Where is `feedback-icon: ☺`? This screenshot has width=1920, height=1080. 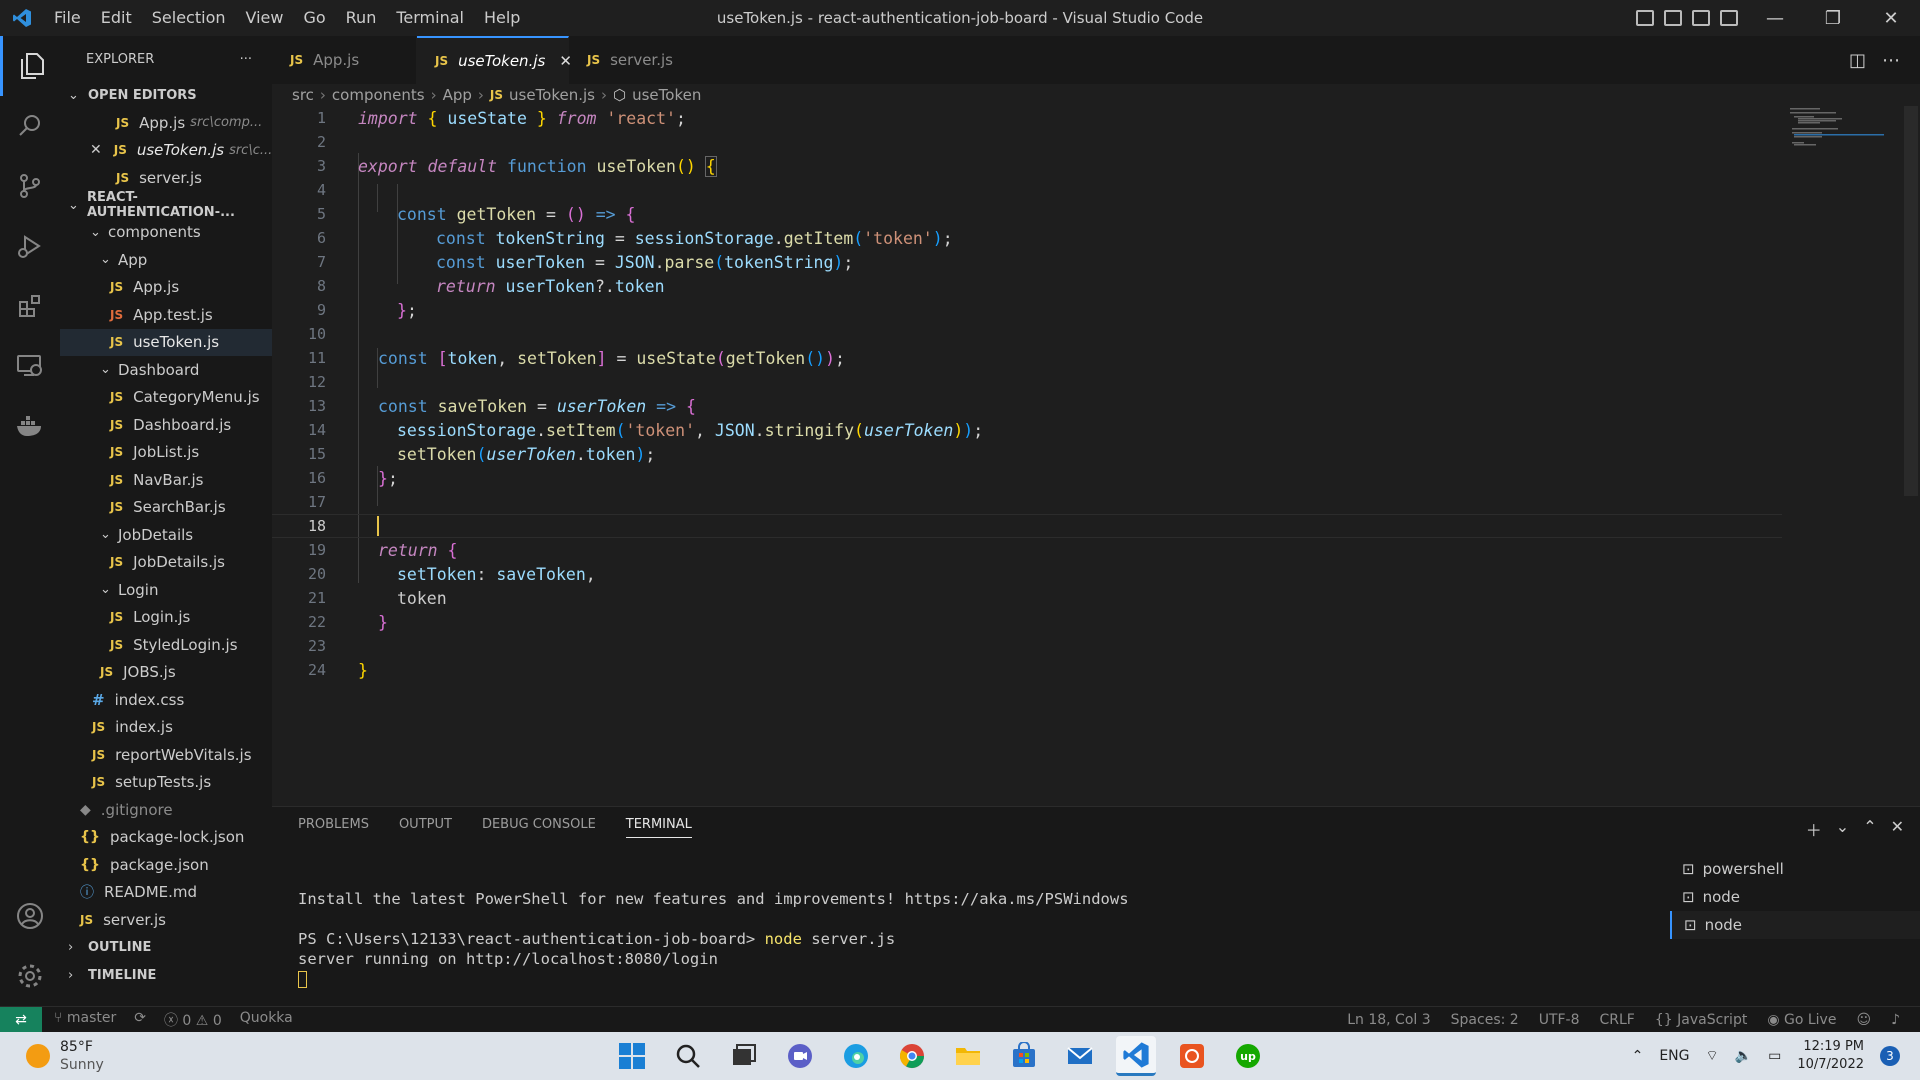
feedback-icon: ☺ is located at coordinates (1863, 1020).